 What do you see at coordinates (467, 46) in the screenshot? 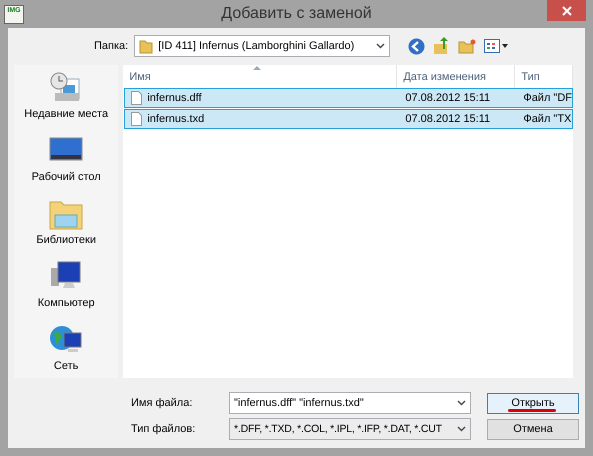
I see `new-folder-icon` at bounding box center [467, 46].